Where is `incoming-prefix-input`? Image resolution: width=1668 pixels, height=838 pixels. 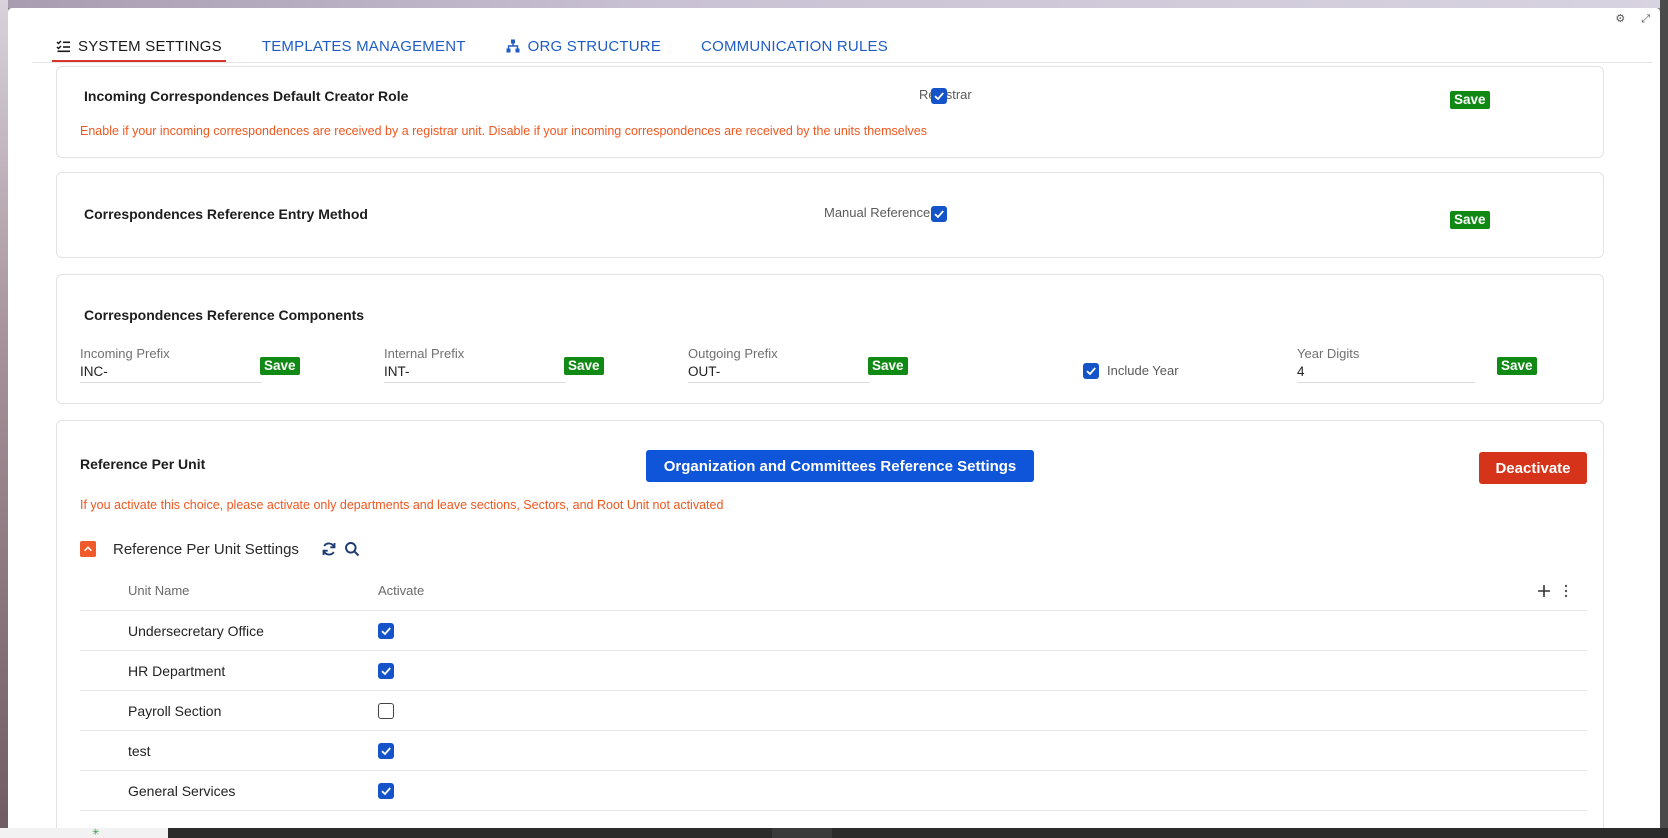 incoming-prefix-input is located at coordinates (171, 372).